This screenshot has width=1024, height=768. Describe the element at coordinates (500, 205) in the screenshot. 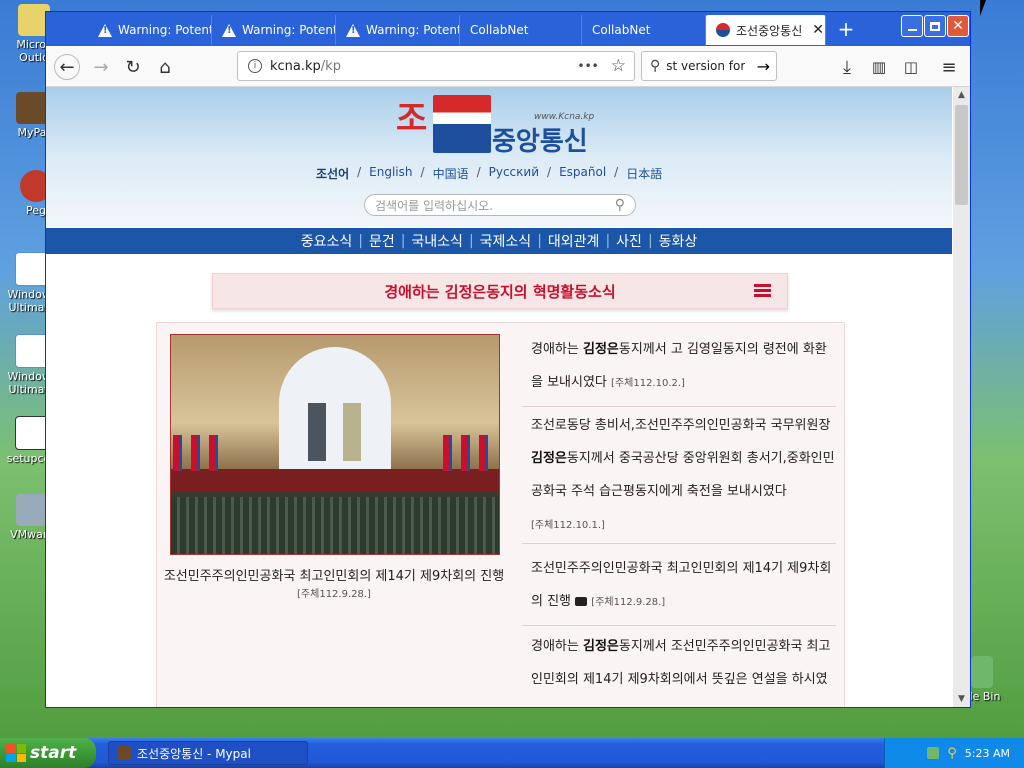

I see `site-search-input: 검색어를 입력하십시오. ⚲` at that location.